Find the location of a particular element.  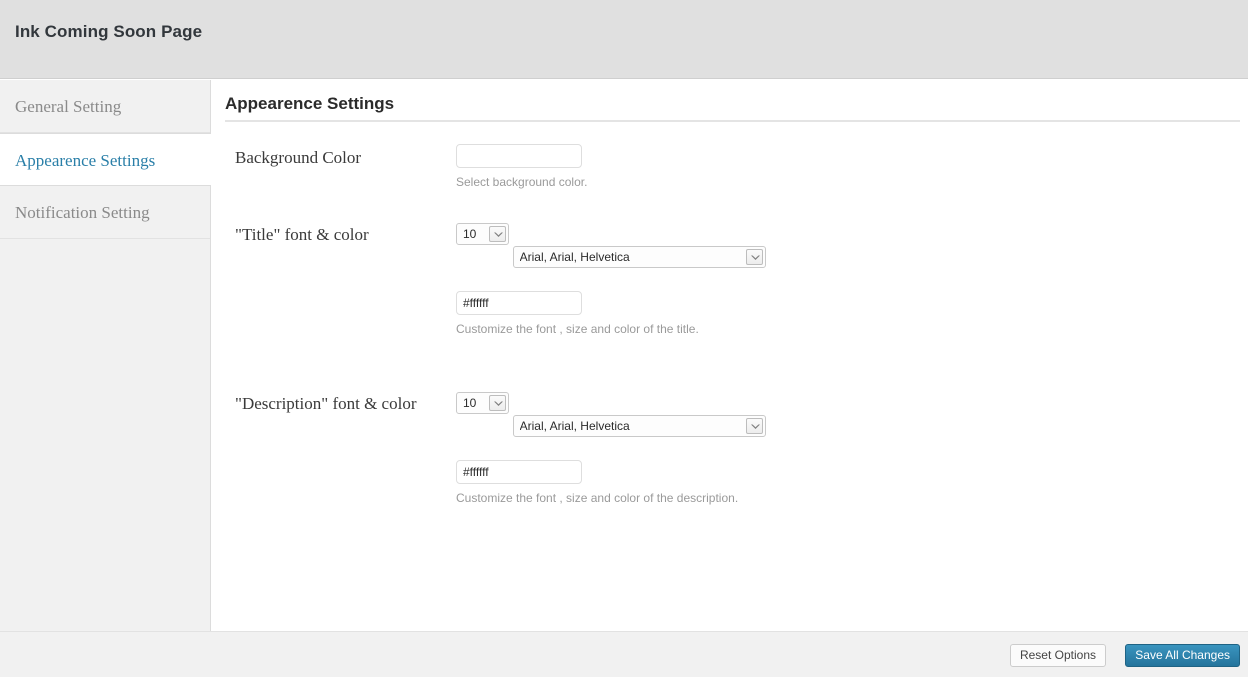

save-all-changes-button: Save All Changes is located at coordinates (1182, 655).